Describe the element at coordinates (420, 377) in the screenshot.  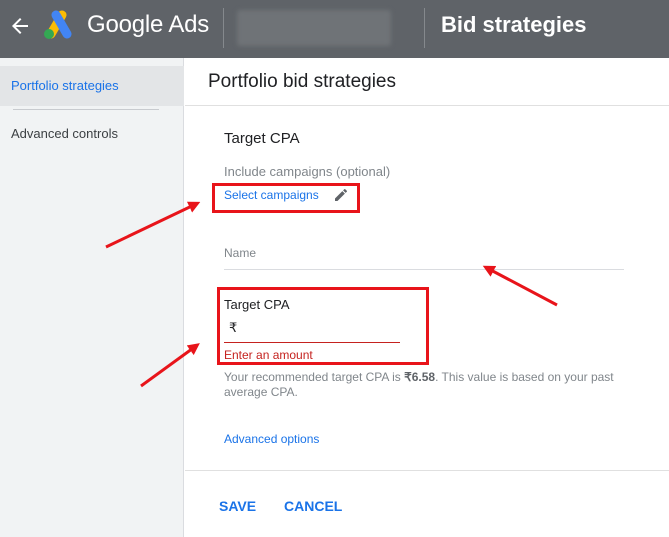
I see `recommended-amount: ₹6.58` at that location.